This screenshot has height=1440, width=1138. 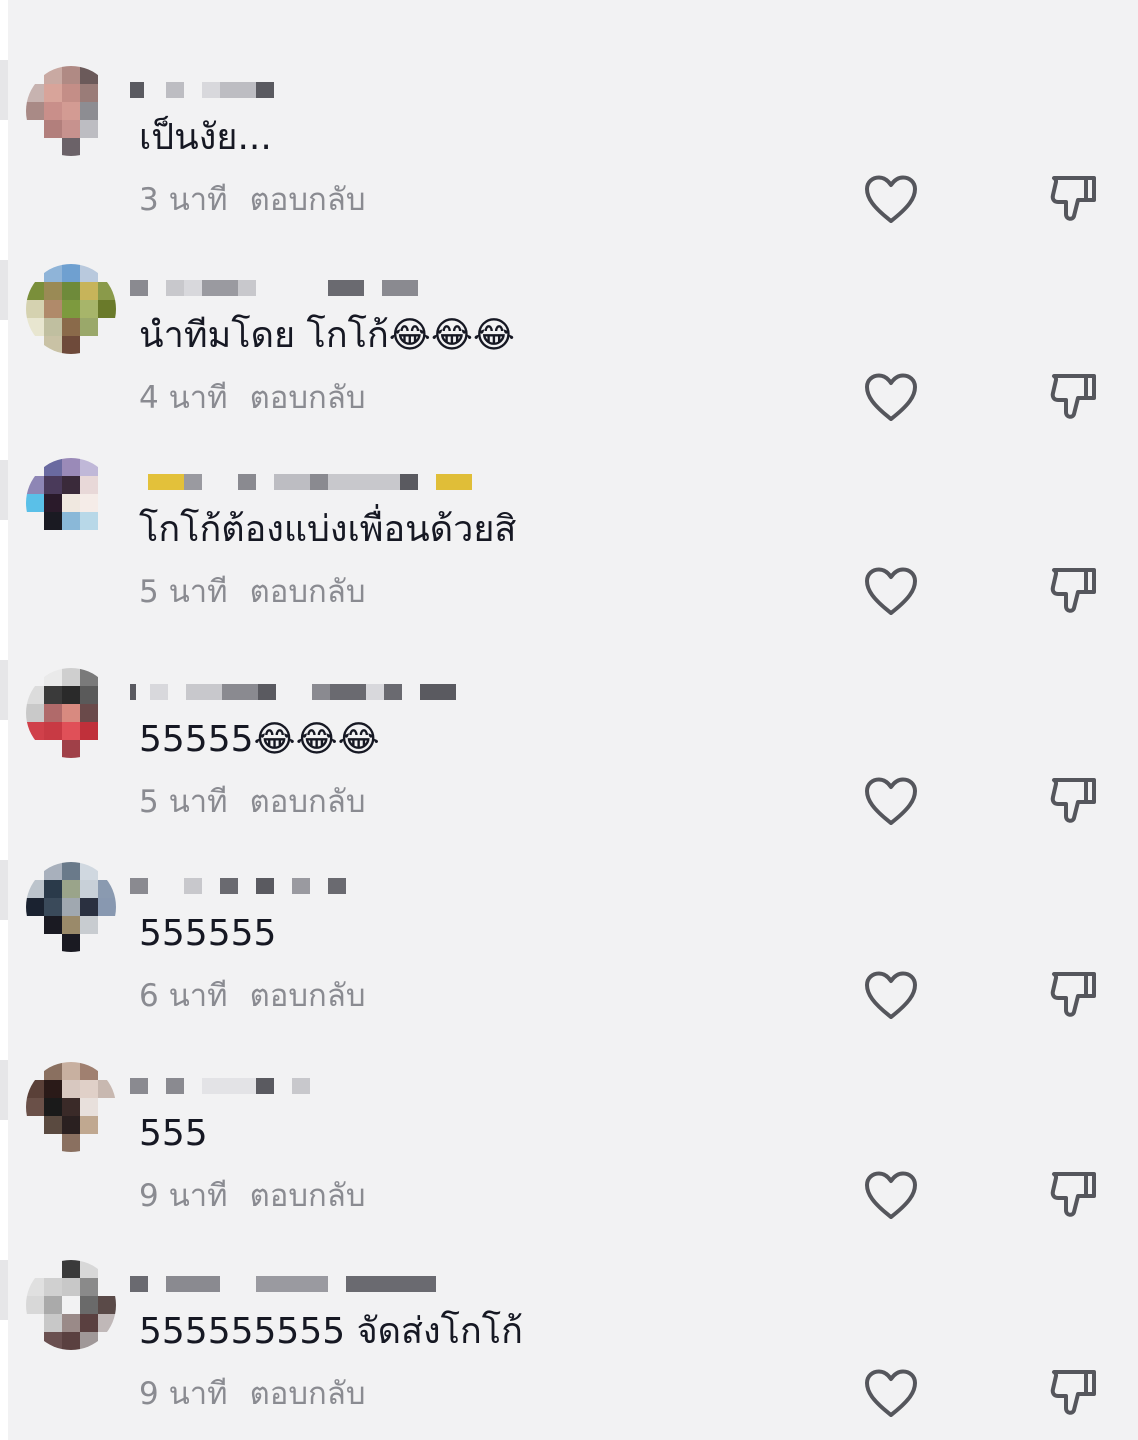 I want to click on comment-item: เป็นงัย... 3 นาที ตอบกลับ, so click(x=569, y=166).